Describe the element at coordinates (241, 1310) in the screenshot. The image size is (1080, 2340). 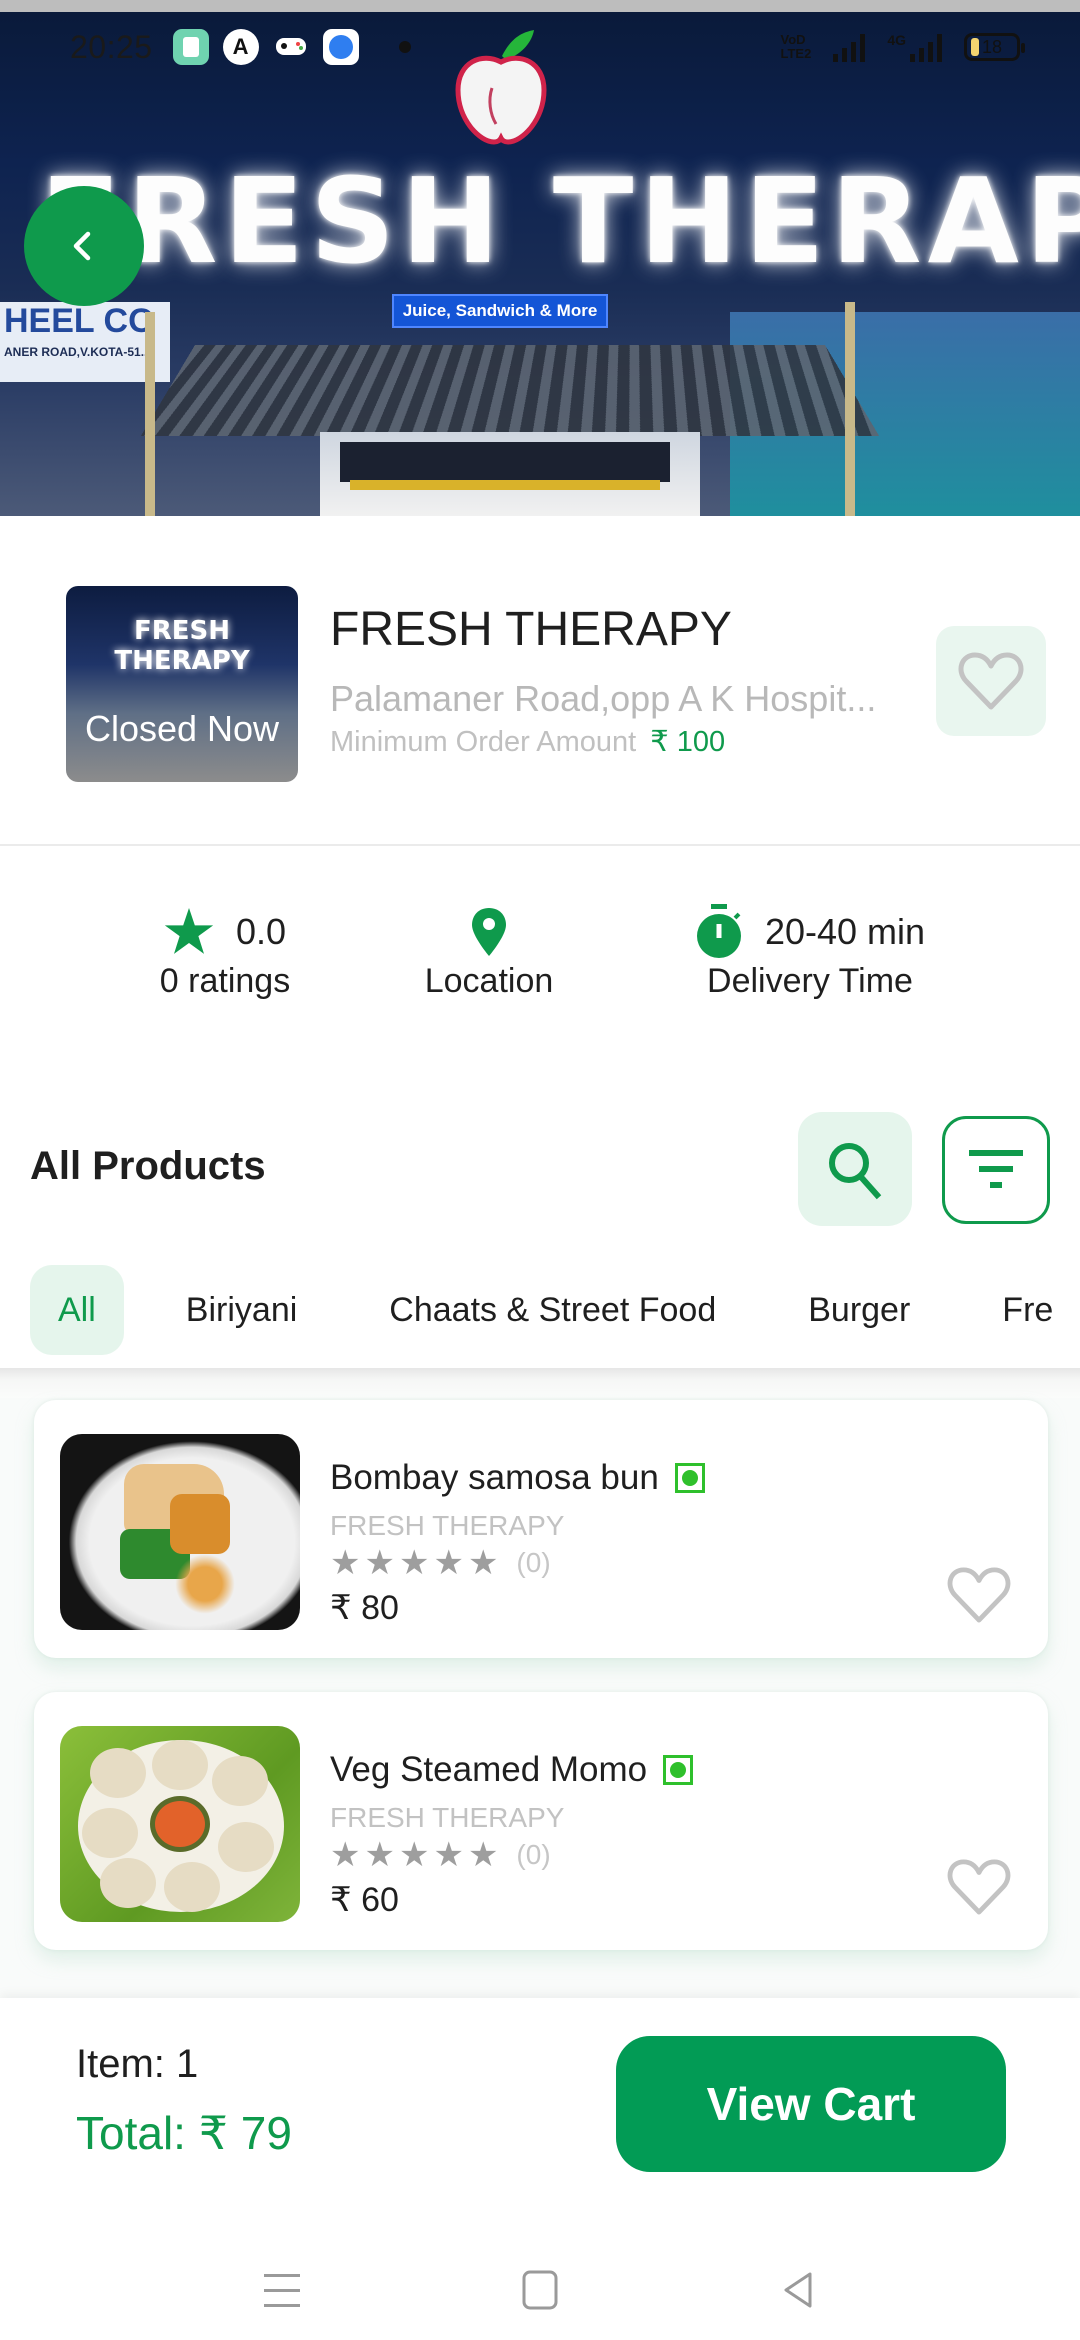
I see `category-tab-biriyani: Biriyani` at that location.